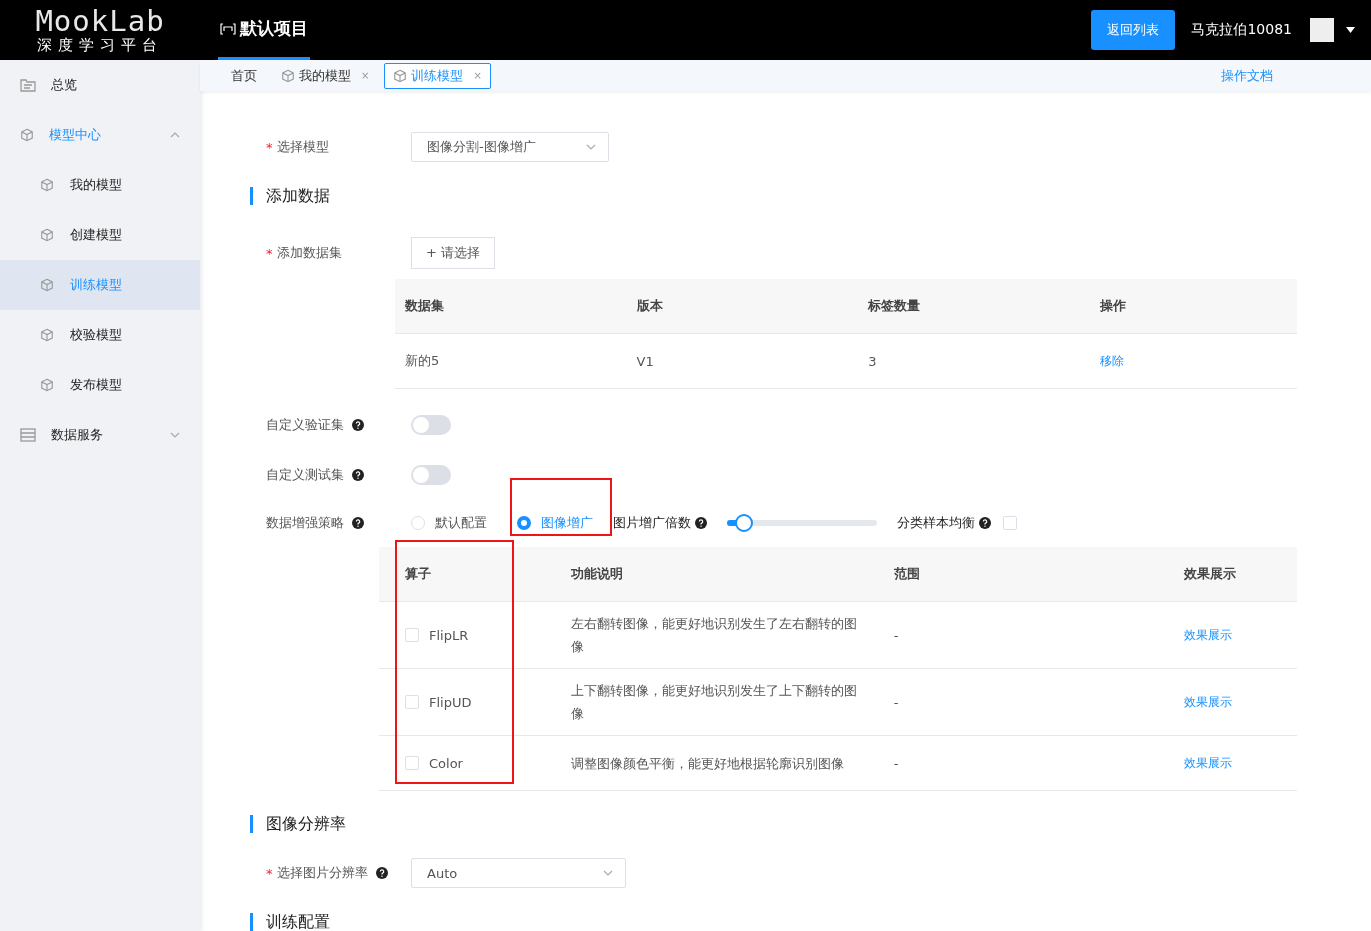  I want to click on tab: 首页, so click(244, 75).